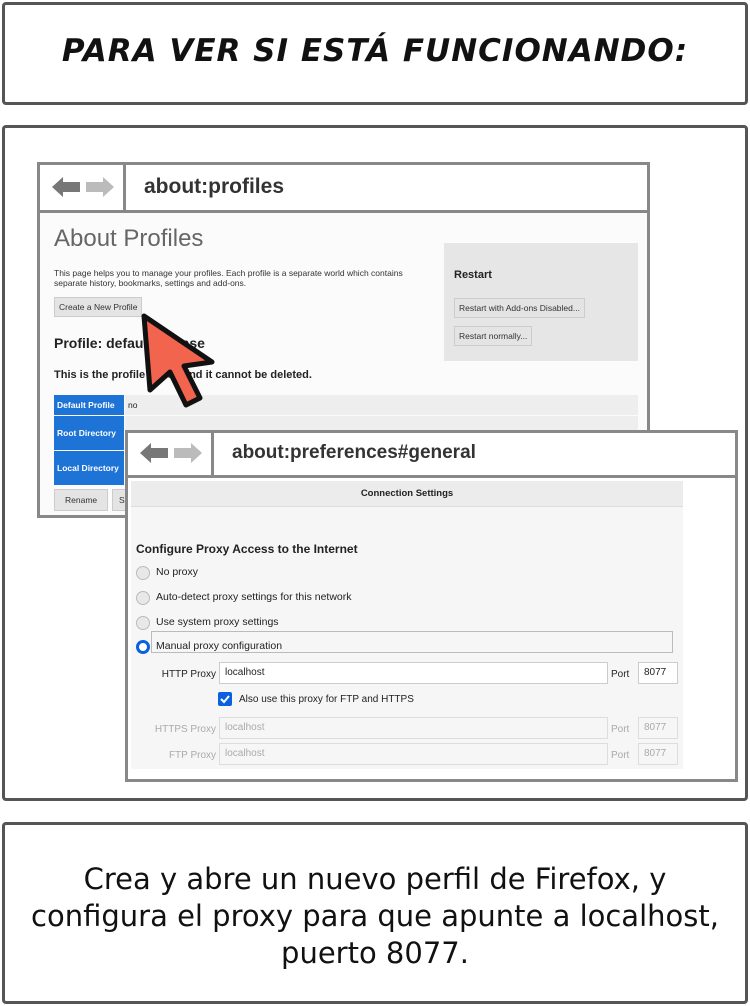  What do you see at coordinates (217, 622) in the screenshot?
I see `radio-label: Use system proxy settings` at bounding box center [217, 622].